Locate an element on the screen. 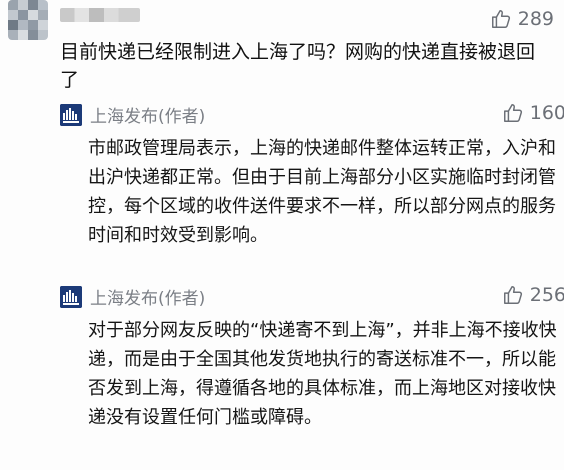 This screenshot has height=470, width=564. user-avatar is located at coordinates (28, 20).